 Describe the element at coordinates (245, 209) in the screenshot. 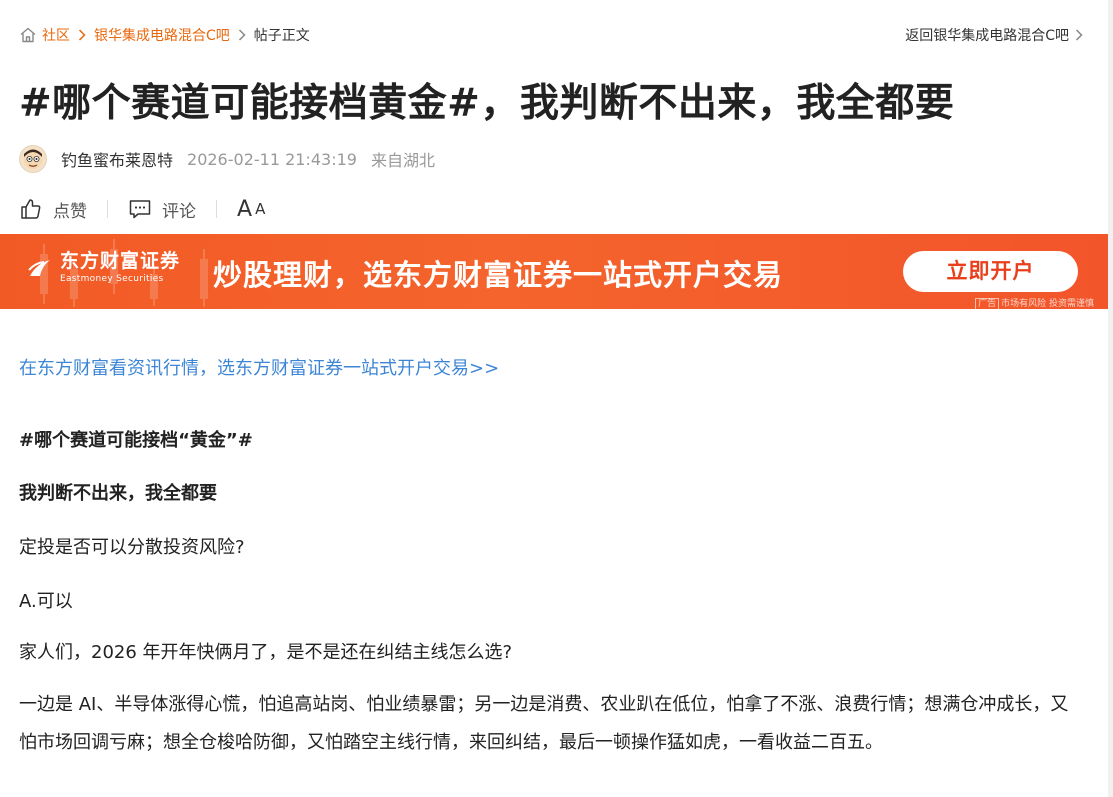

I see `font-size-large-glyph: A` at that location.